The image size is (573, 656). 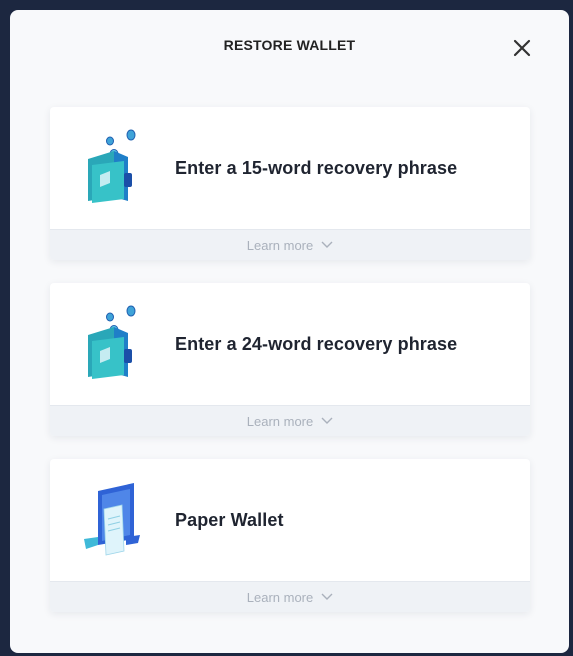 I want to click on paper-wallet-icon, so click(x=111, y=519).